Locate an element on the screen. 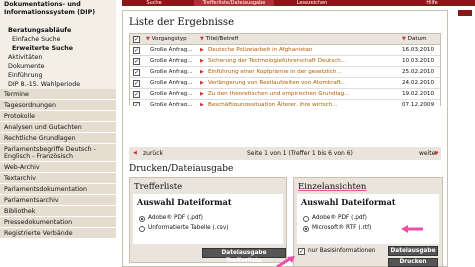  sidebar-item: Protokolle is located at coordinates (58, 116).